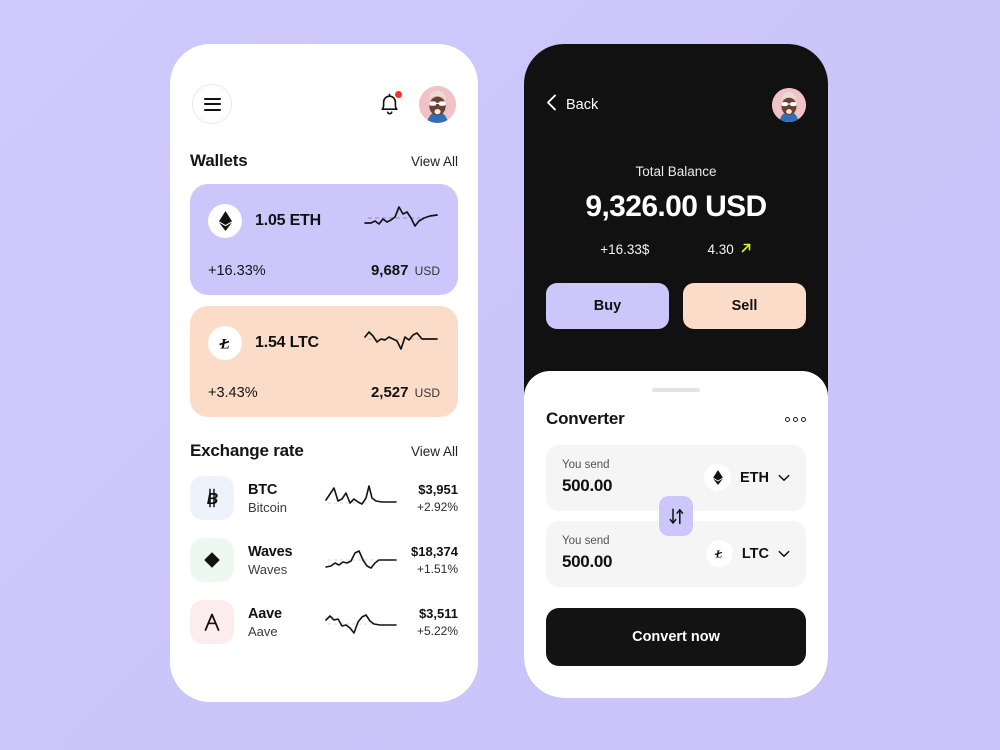 The height and width of the screenshot is (750, 1000). What do you see at coordinates (744, 306) in the screenshot?
I see `sell-button: Sell` at bounding box center [744, 306].